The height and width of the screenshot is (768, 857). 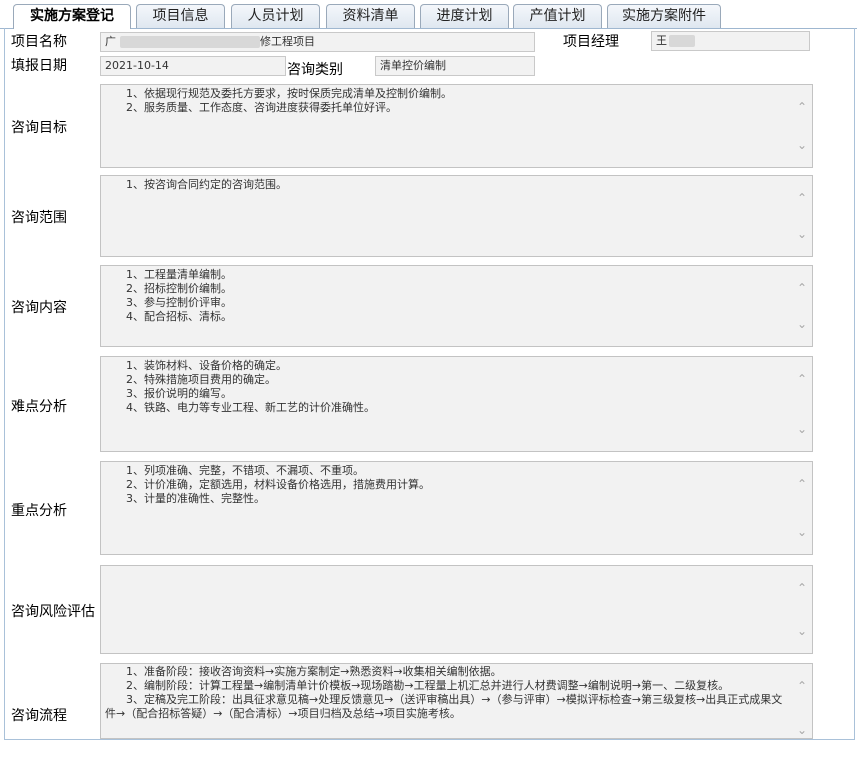 What do you see at coordinates (315, 70) in the screenshot?
I see `consult-type-label: 咨询类别` at bounding box center [315, 70].